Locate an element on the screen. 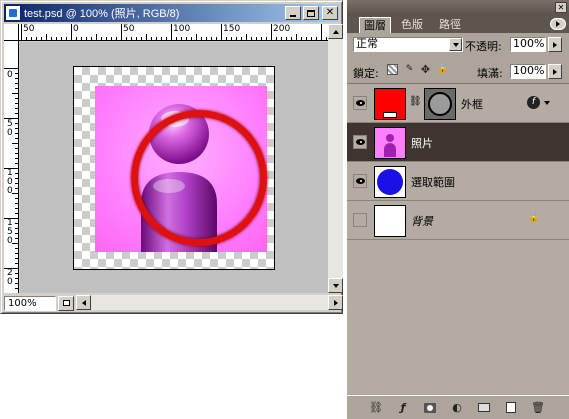  panel-title-bar: ✕ is located at coordinates (458, 8).